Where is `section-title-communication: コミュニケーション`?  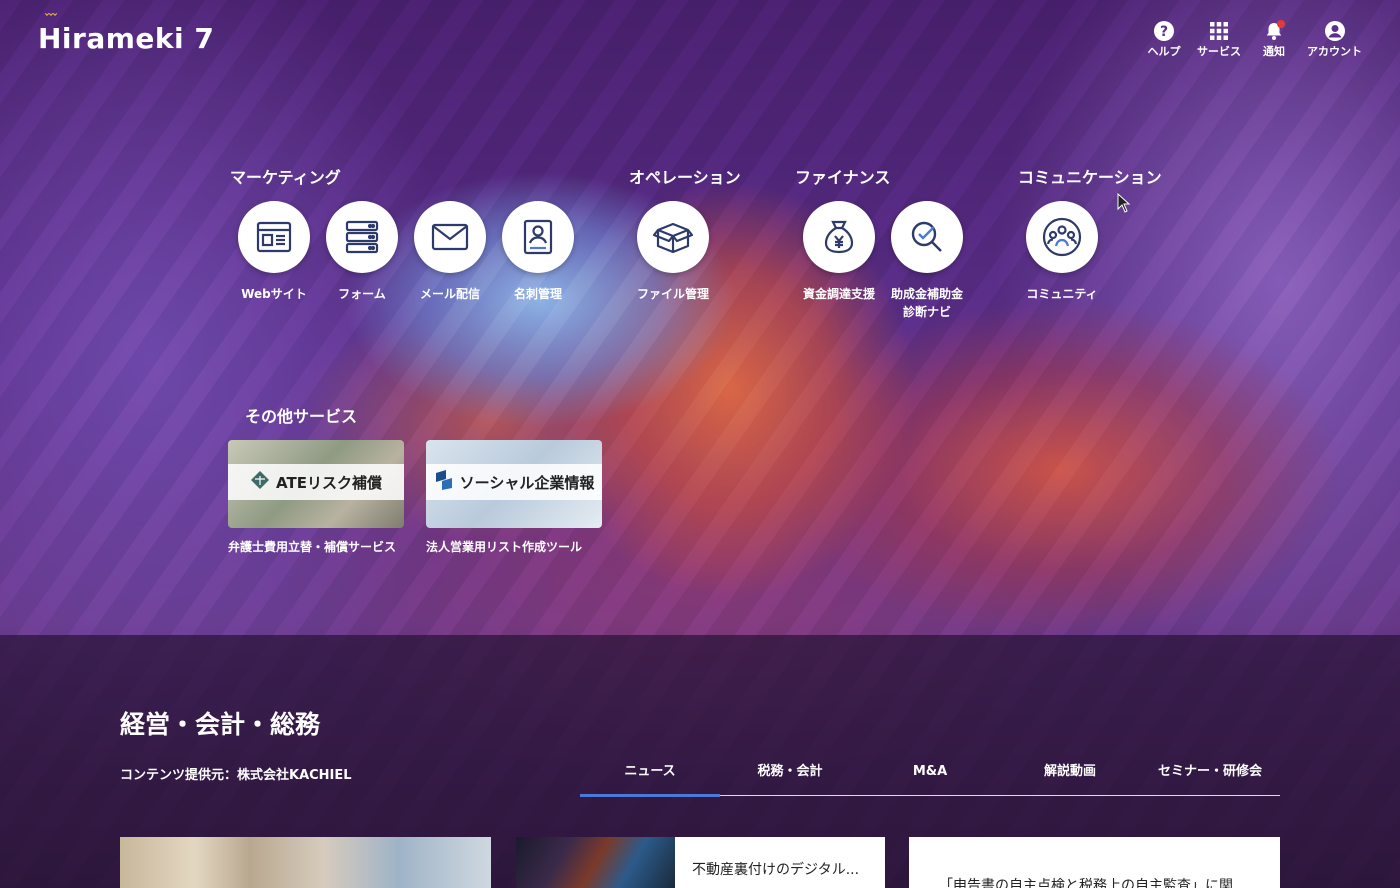 section-title-communication: コミュニケーション is located at coordinates (1090, 177).